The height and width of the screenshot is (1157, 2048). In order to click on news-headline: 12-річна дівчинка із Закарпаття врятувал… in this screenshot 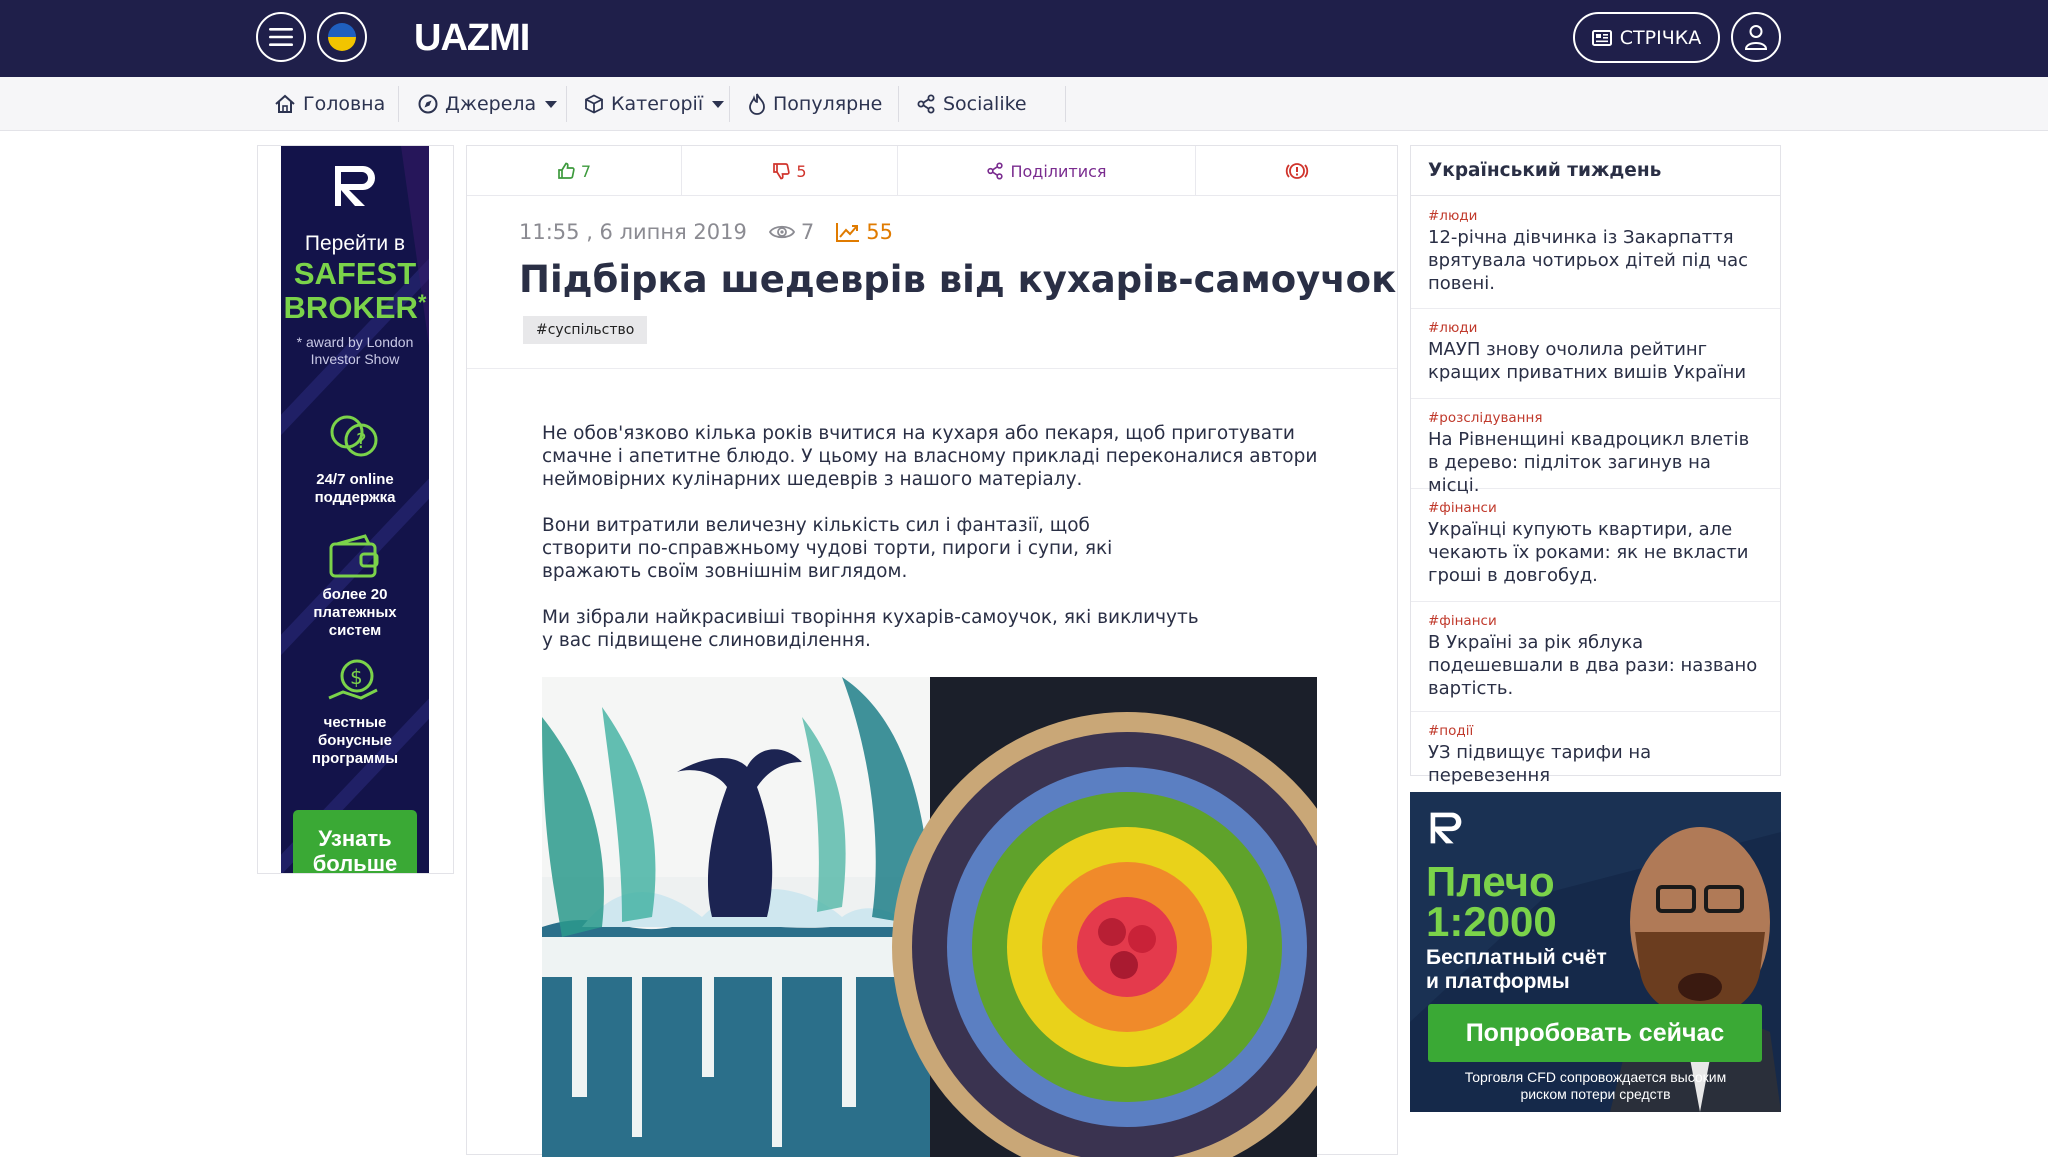, I will do `click(1595, 260)`.